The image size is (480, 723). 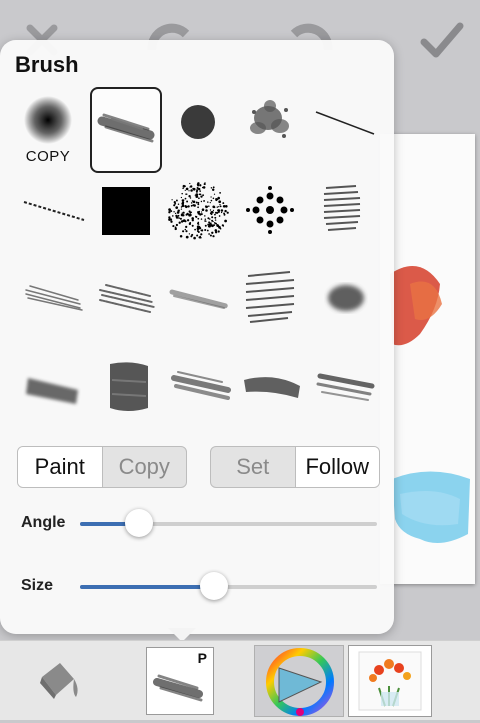 I want to click on brush-cross-hatch, so click(x=270, y=305).